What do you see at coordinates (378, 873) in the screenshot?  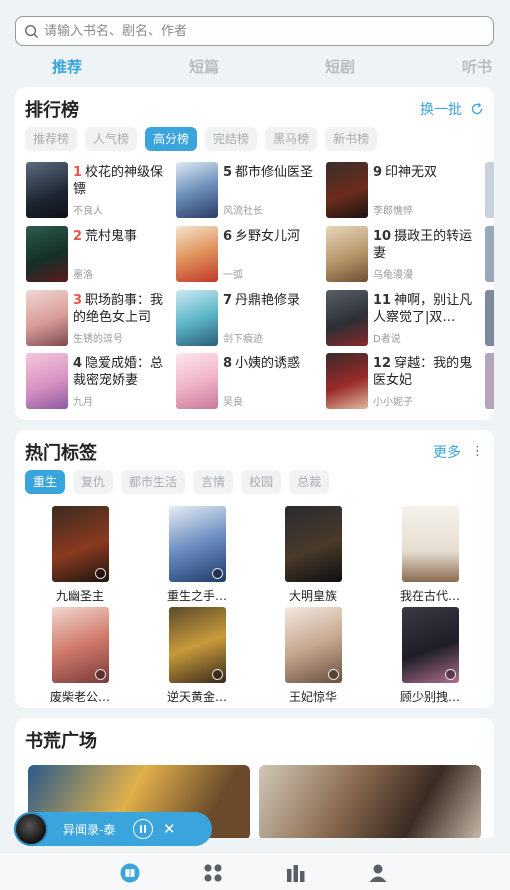 I see `profile-icon` at bounding box center [378, 873].